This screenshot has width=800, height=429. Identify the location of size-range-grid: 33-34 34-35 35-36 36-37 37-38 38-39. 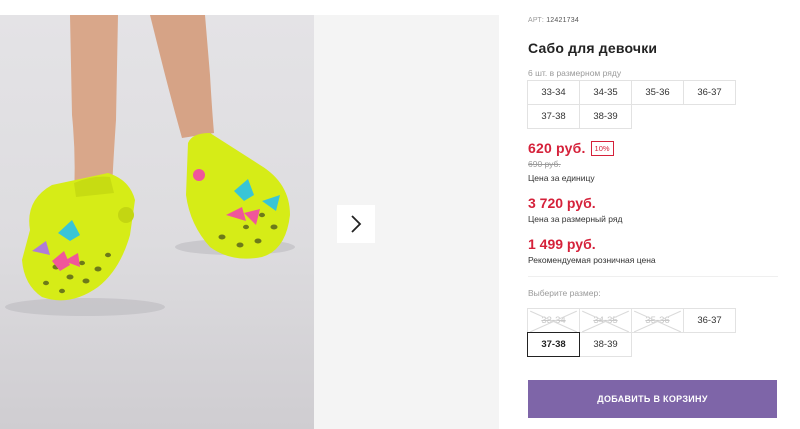
(631, 104).